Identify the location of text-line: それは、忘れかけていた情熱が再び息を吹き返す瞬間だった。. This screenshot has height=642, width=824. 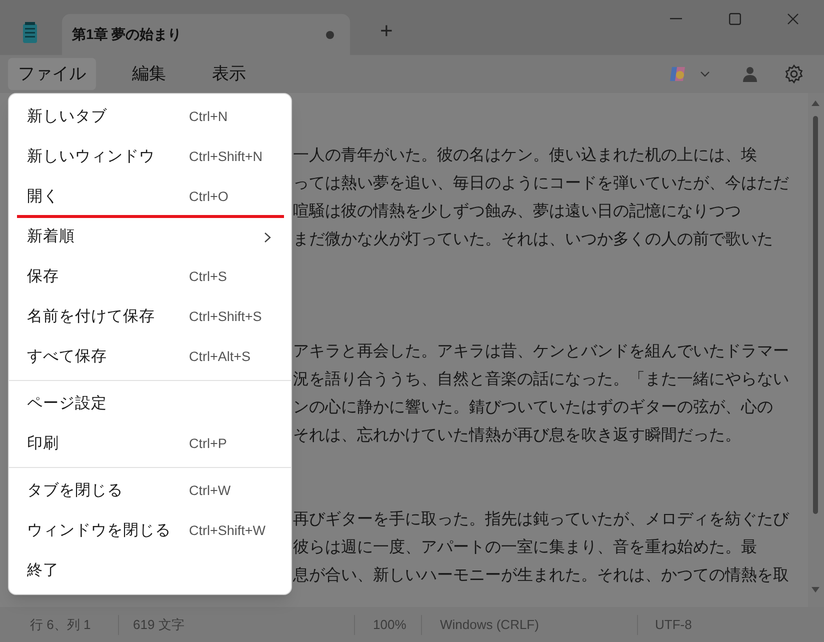
(517, 435).